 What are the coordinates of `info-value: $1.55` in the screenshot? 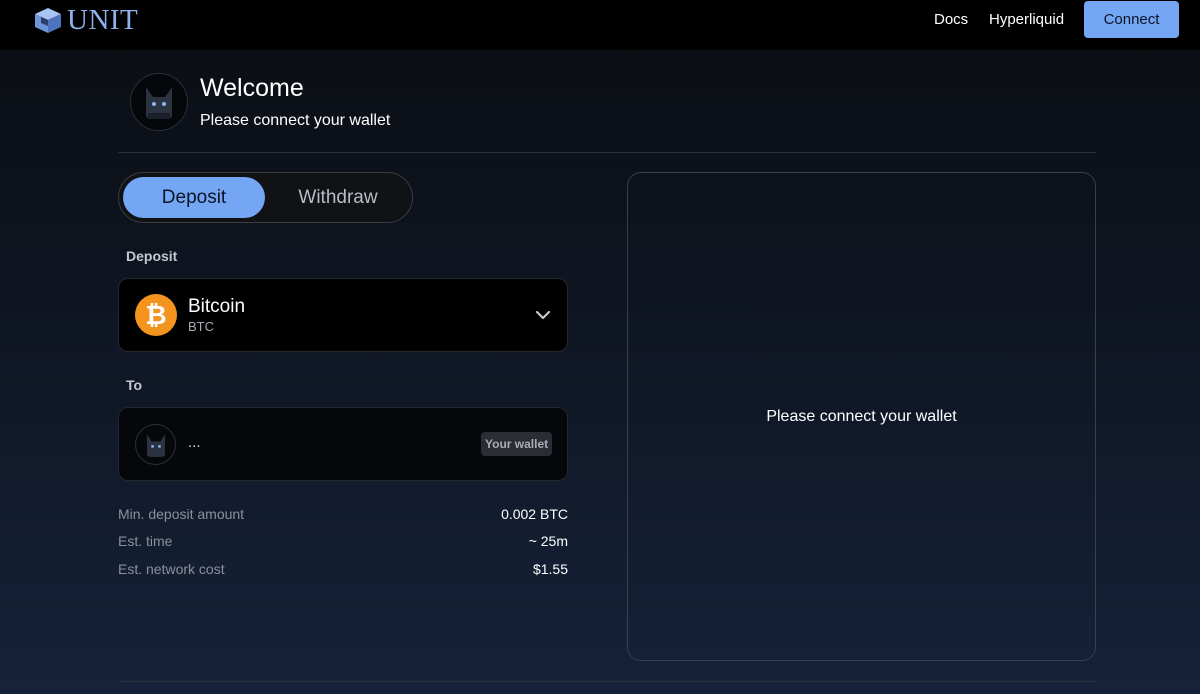 It's located at (550, 569).